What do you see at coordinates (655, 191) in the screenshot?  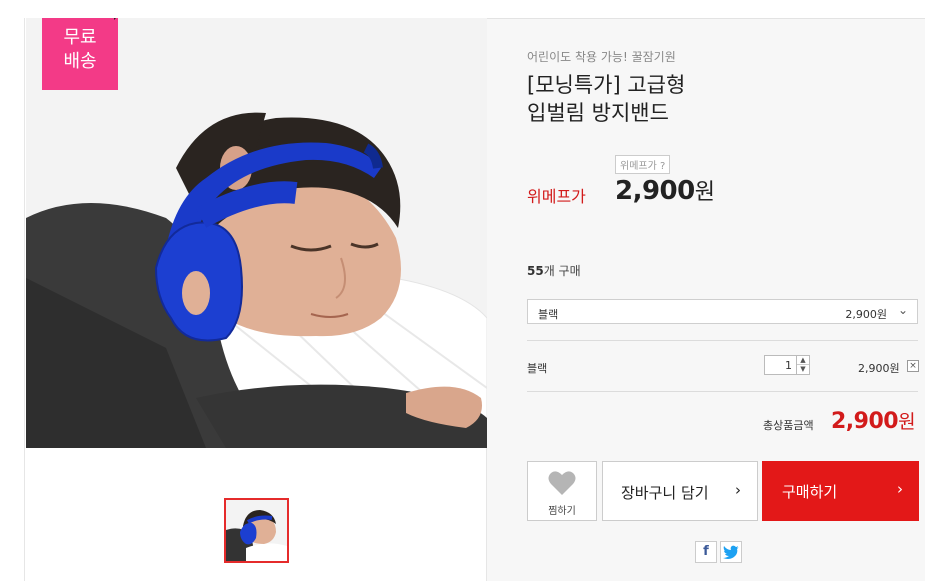 I see `price-amount: 2,900` at bounding box center [655, 191].